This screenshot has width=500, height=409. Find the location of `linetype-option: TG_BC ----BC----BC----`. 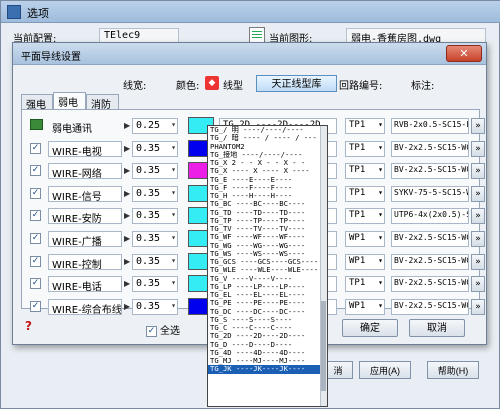

linetype-option: TG_BC ----BC----BC---- is located at coordinates (267, 204).